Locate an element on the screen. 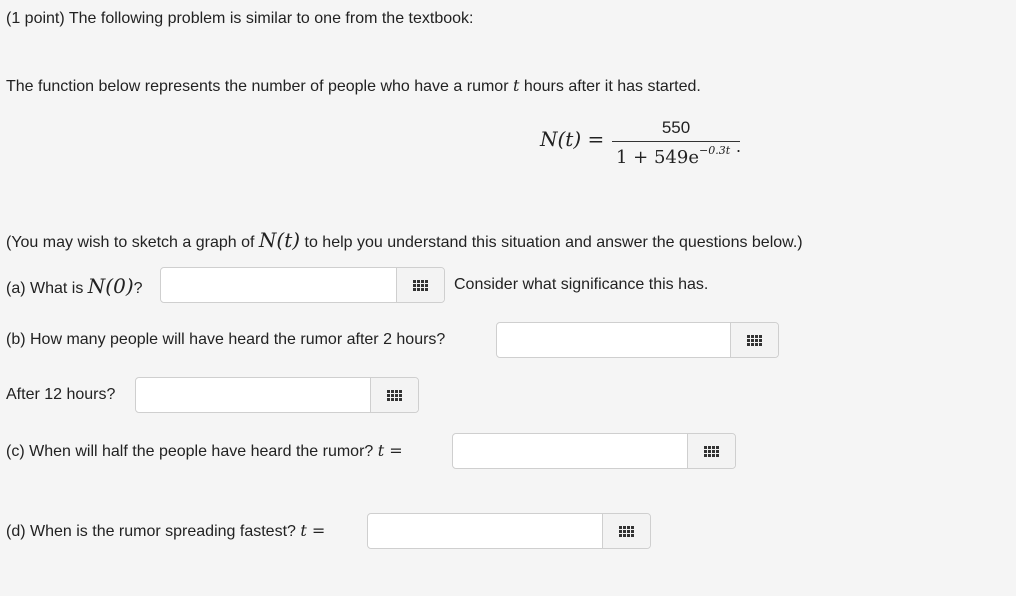 This screenshot has height=596, width=1016. answer-b2-field is located at coordinates (277, 395).